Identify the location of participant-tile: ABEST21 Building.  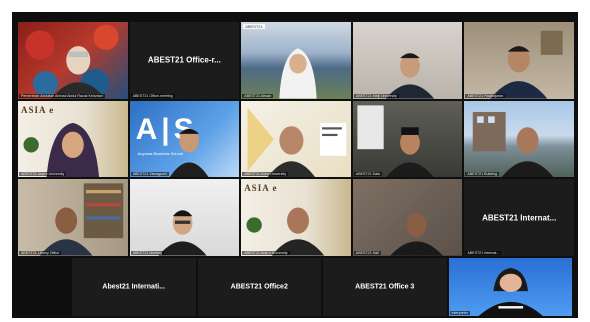
(519, 139).